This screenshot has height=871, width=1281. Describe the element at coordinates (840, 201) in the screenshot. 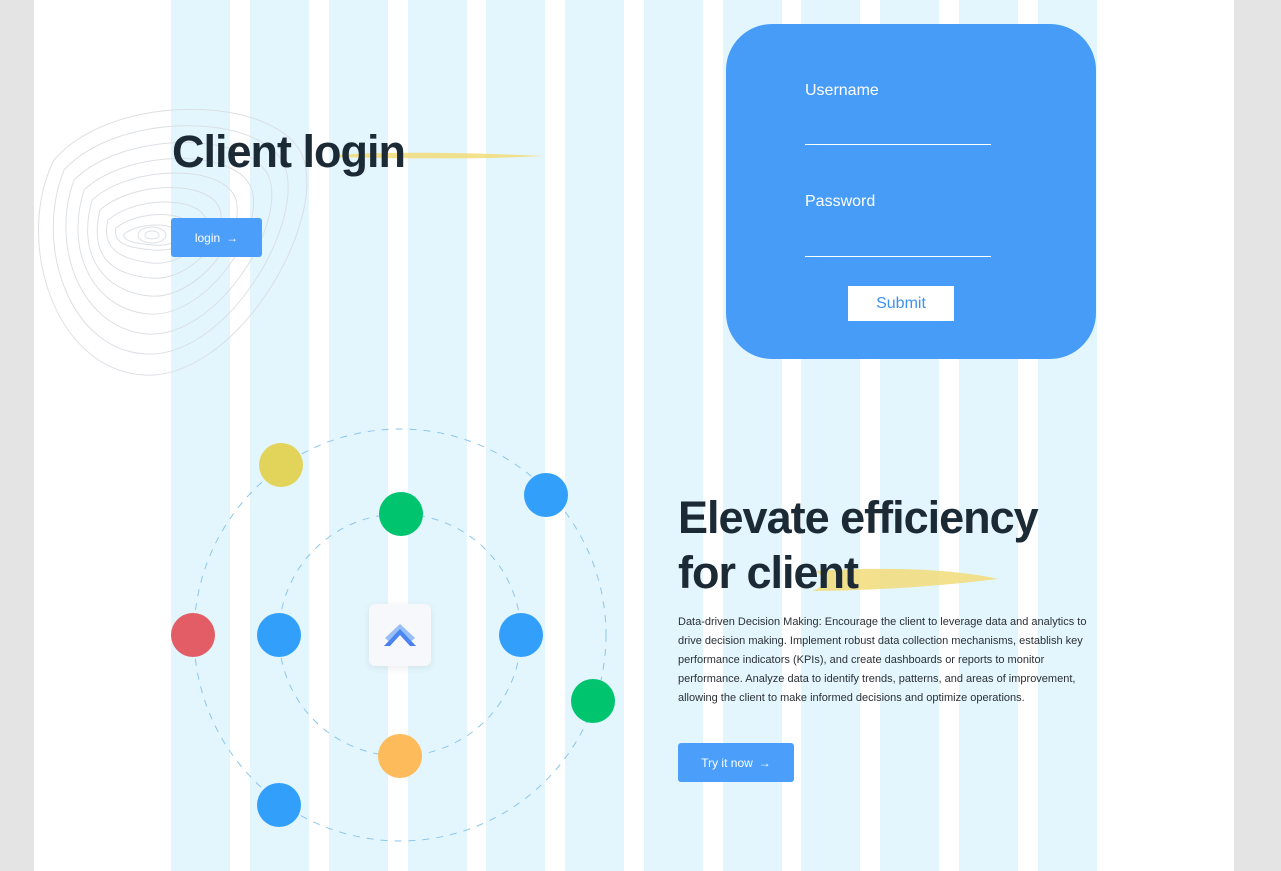

I see `password-label: Password` at that location.